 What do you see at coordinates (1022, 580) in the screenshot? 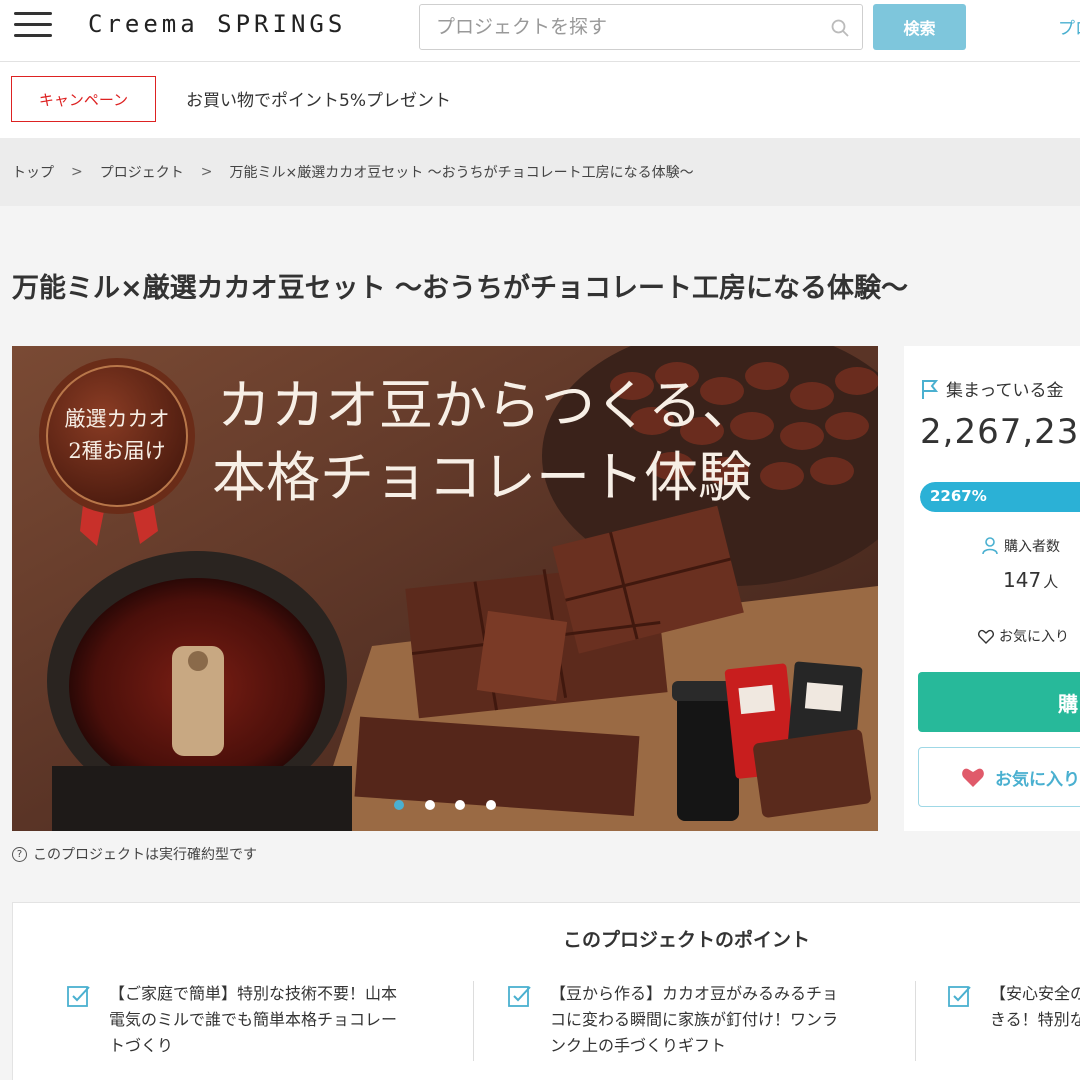
I see `buyers-count-value: 147` at bounding box center [1022, 580].